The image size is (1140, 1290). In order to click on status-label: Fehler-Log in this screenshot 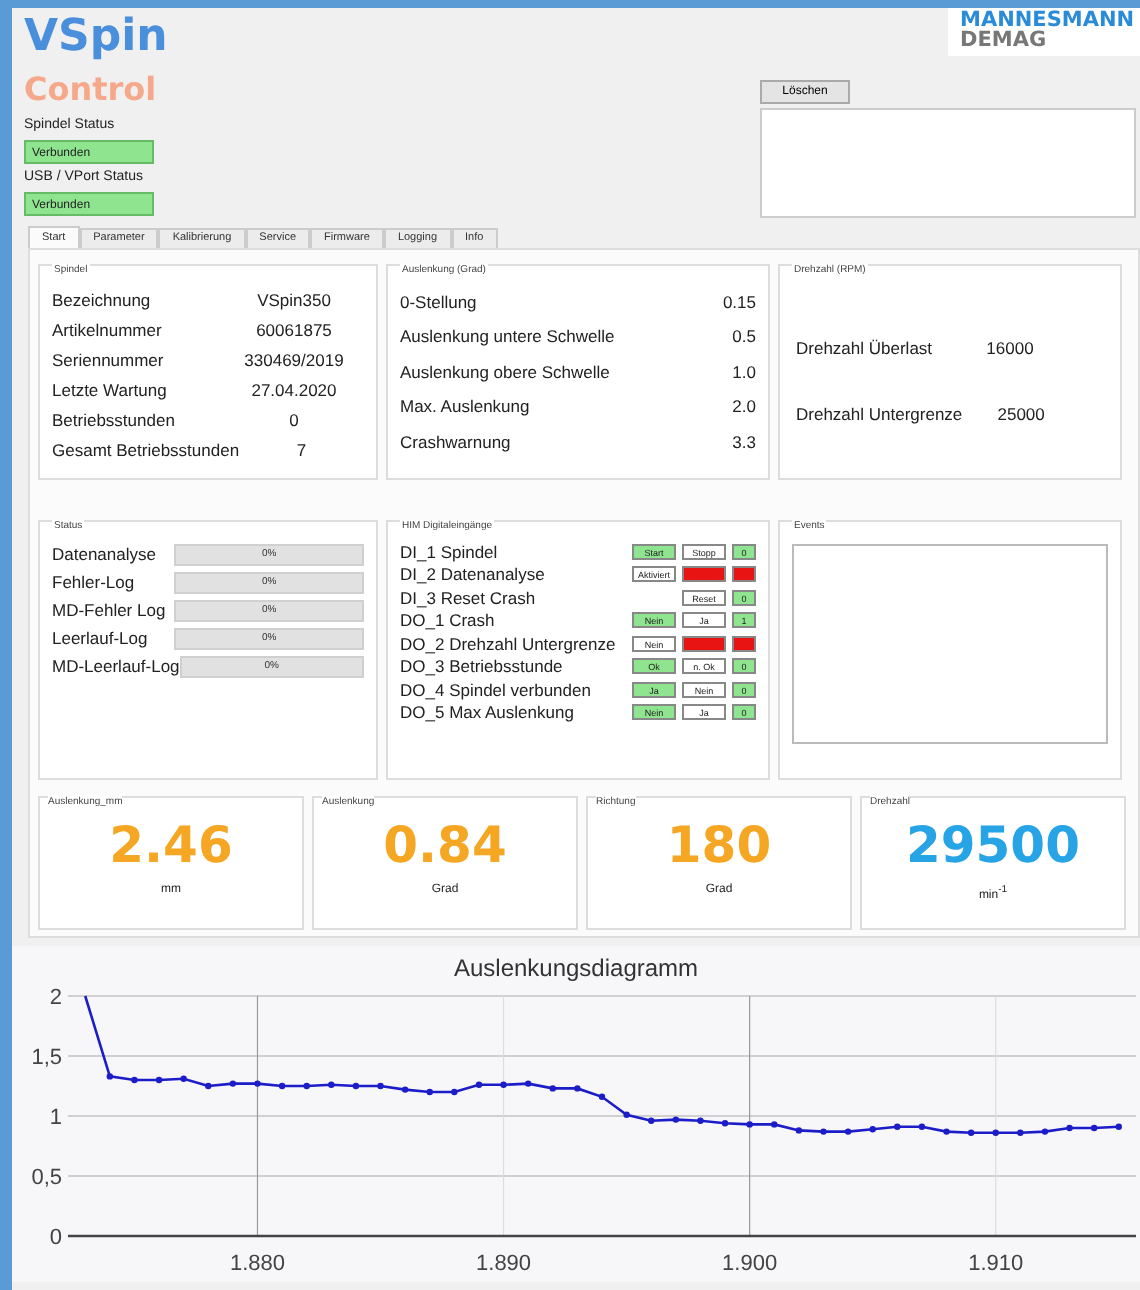, I will do `click(94, 582)`.